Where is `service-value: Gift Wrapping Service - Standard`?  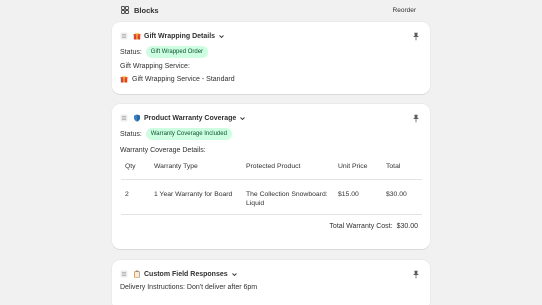
service-value: Gift Wrapping Service - Standard is located at coordinates (183, 79).